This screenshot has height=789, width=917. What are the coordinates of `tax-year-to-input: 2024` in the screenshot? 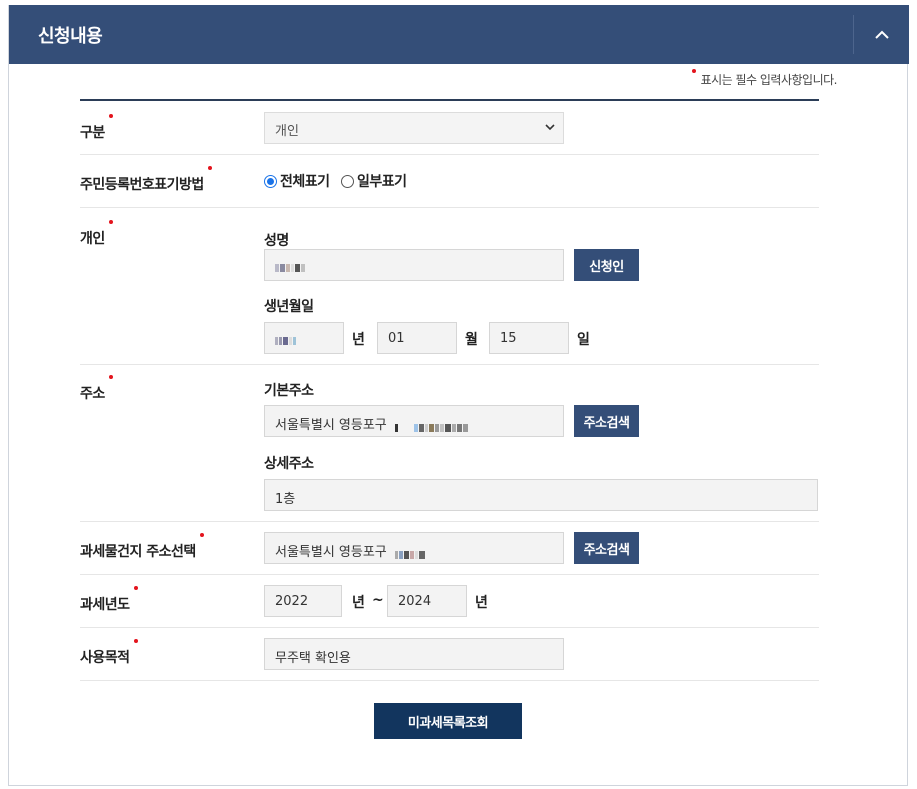 It's located at (427, 601).